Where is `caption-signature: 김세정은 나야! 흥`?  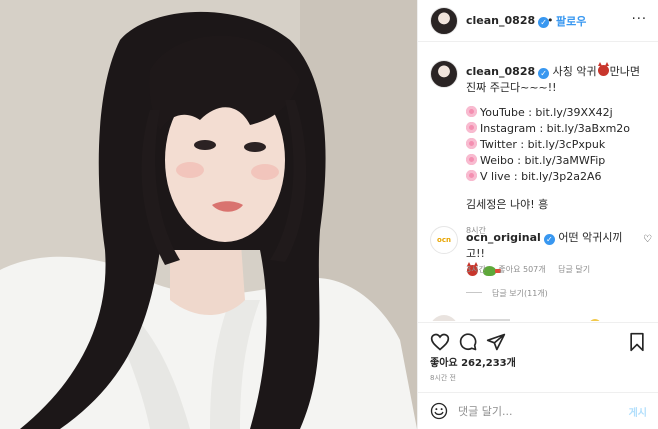 caption-signature: 김세정은 나야! 흥 is located at coordinates (507, 204).